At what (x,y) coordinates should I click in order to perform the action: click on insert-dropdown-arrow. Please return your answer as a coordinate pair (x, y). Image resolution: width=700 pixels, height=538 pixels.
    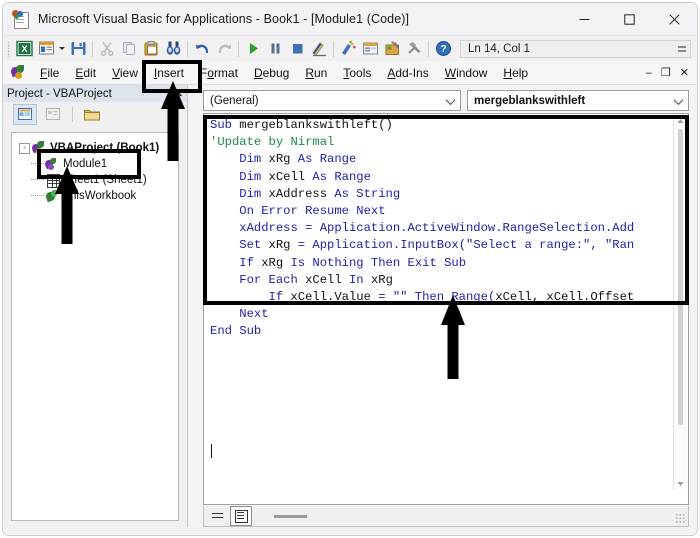
    Looking at the image, I should click on (62, 49).